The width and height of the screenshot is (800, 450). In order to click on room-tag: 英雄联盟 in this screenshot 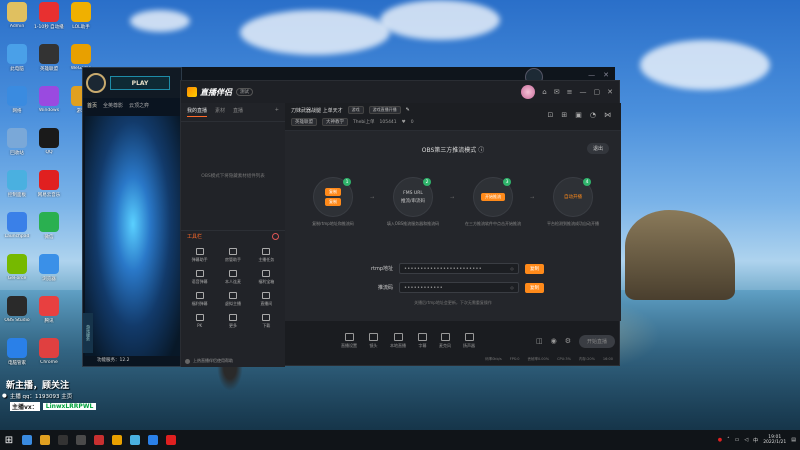, I will do `click(304, 122)`.